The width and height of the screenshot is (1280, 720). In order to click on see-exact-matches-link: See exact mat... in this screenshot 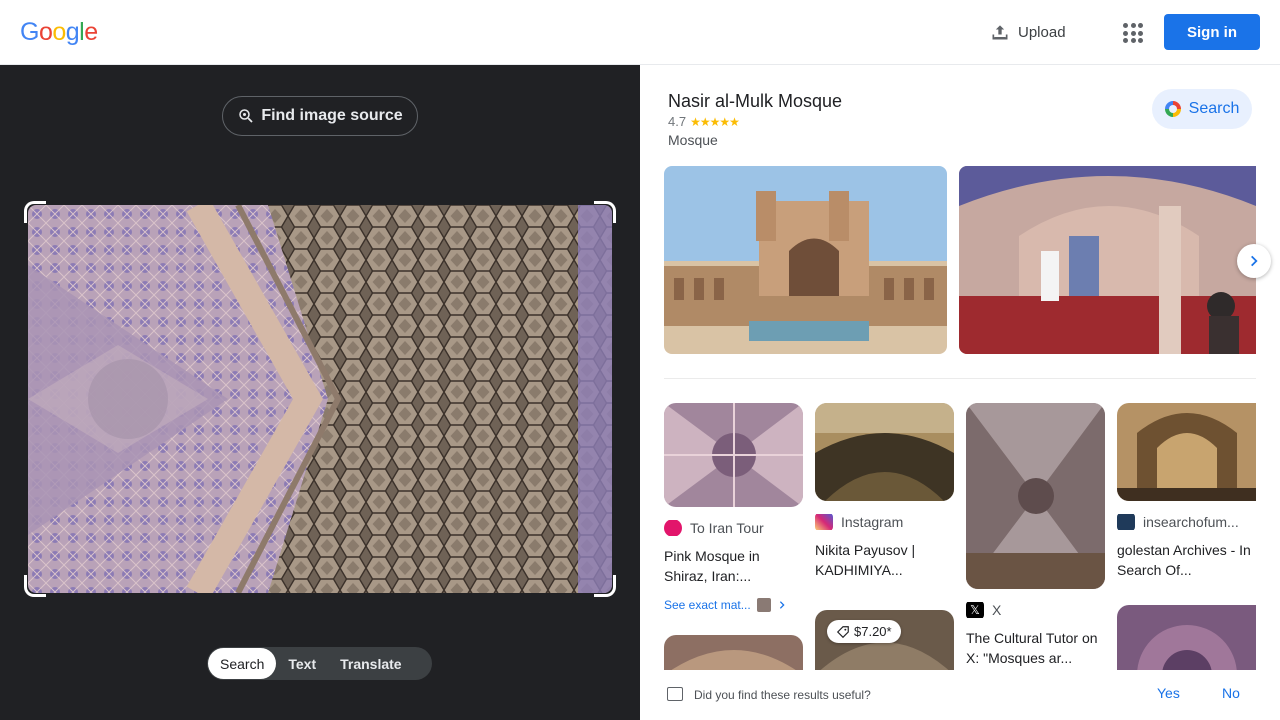, I will do `click(733, 605)`.